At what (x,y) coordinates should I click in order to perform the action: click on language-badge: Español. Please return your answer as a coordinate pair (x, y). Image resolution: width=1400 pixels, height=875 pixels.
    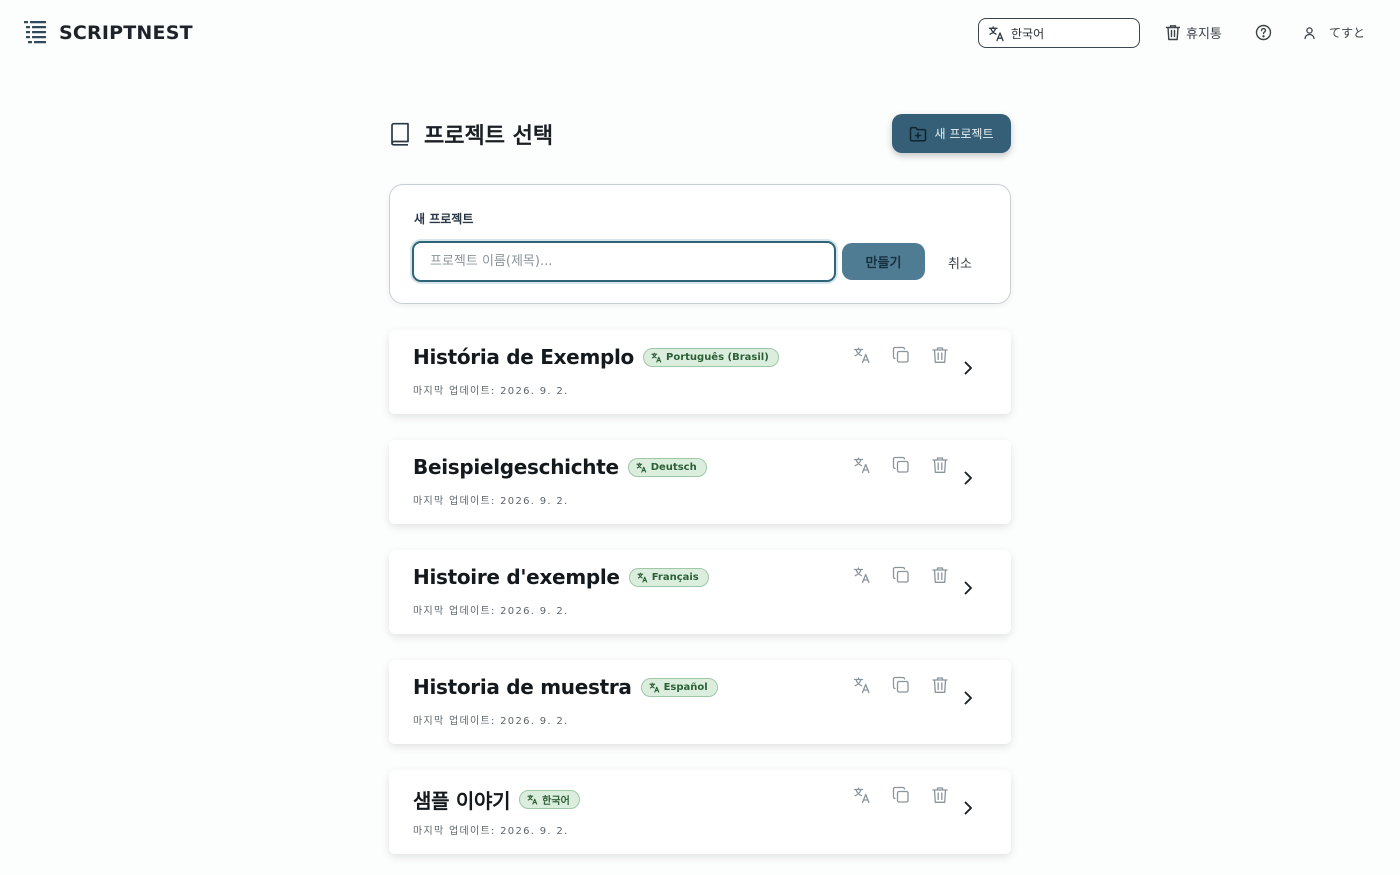
    Looking at the image, I should click on (679, 687).